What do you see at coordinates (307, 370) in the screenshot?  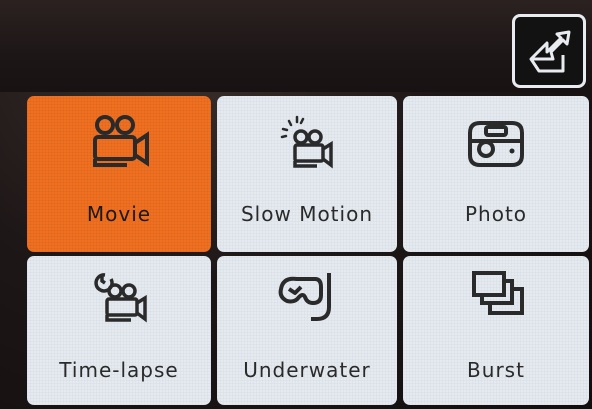 I see `mode-label: Underwater` at bounding box center [307, 370].